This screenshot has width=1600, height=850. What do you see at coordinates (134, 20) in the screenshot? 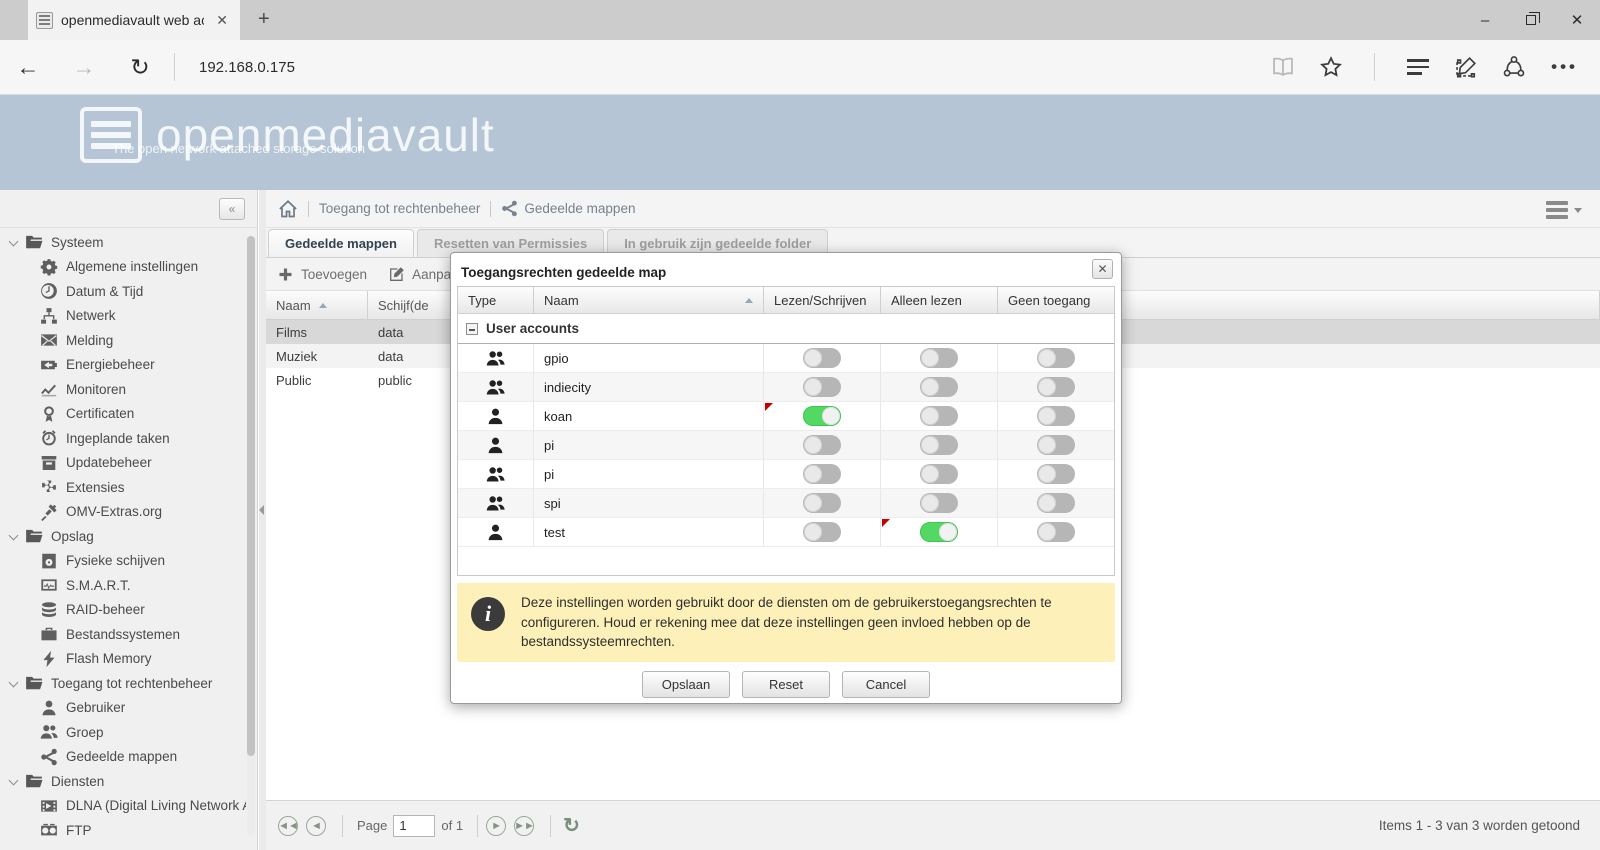
I see `browser-tab: openmediavault web ac ✕` at bounding box center [134, 20].